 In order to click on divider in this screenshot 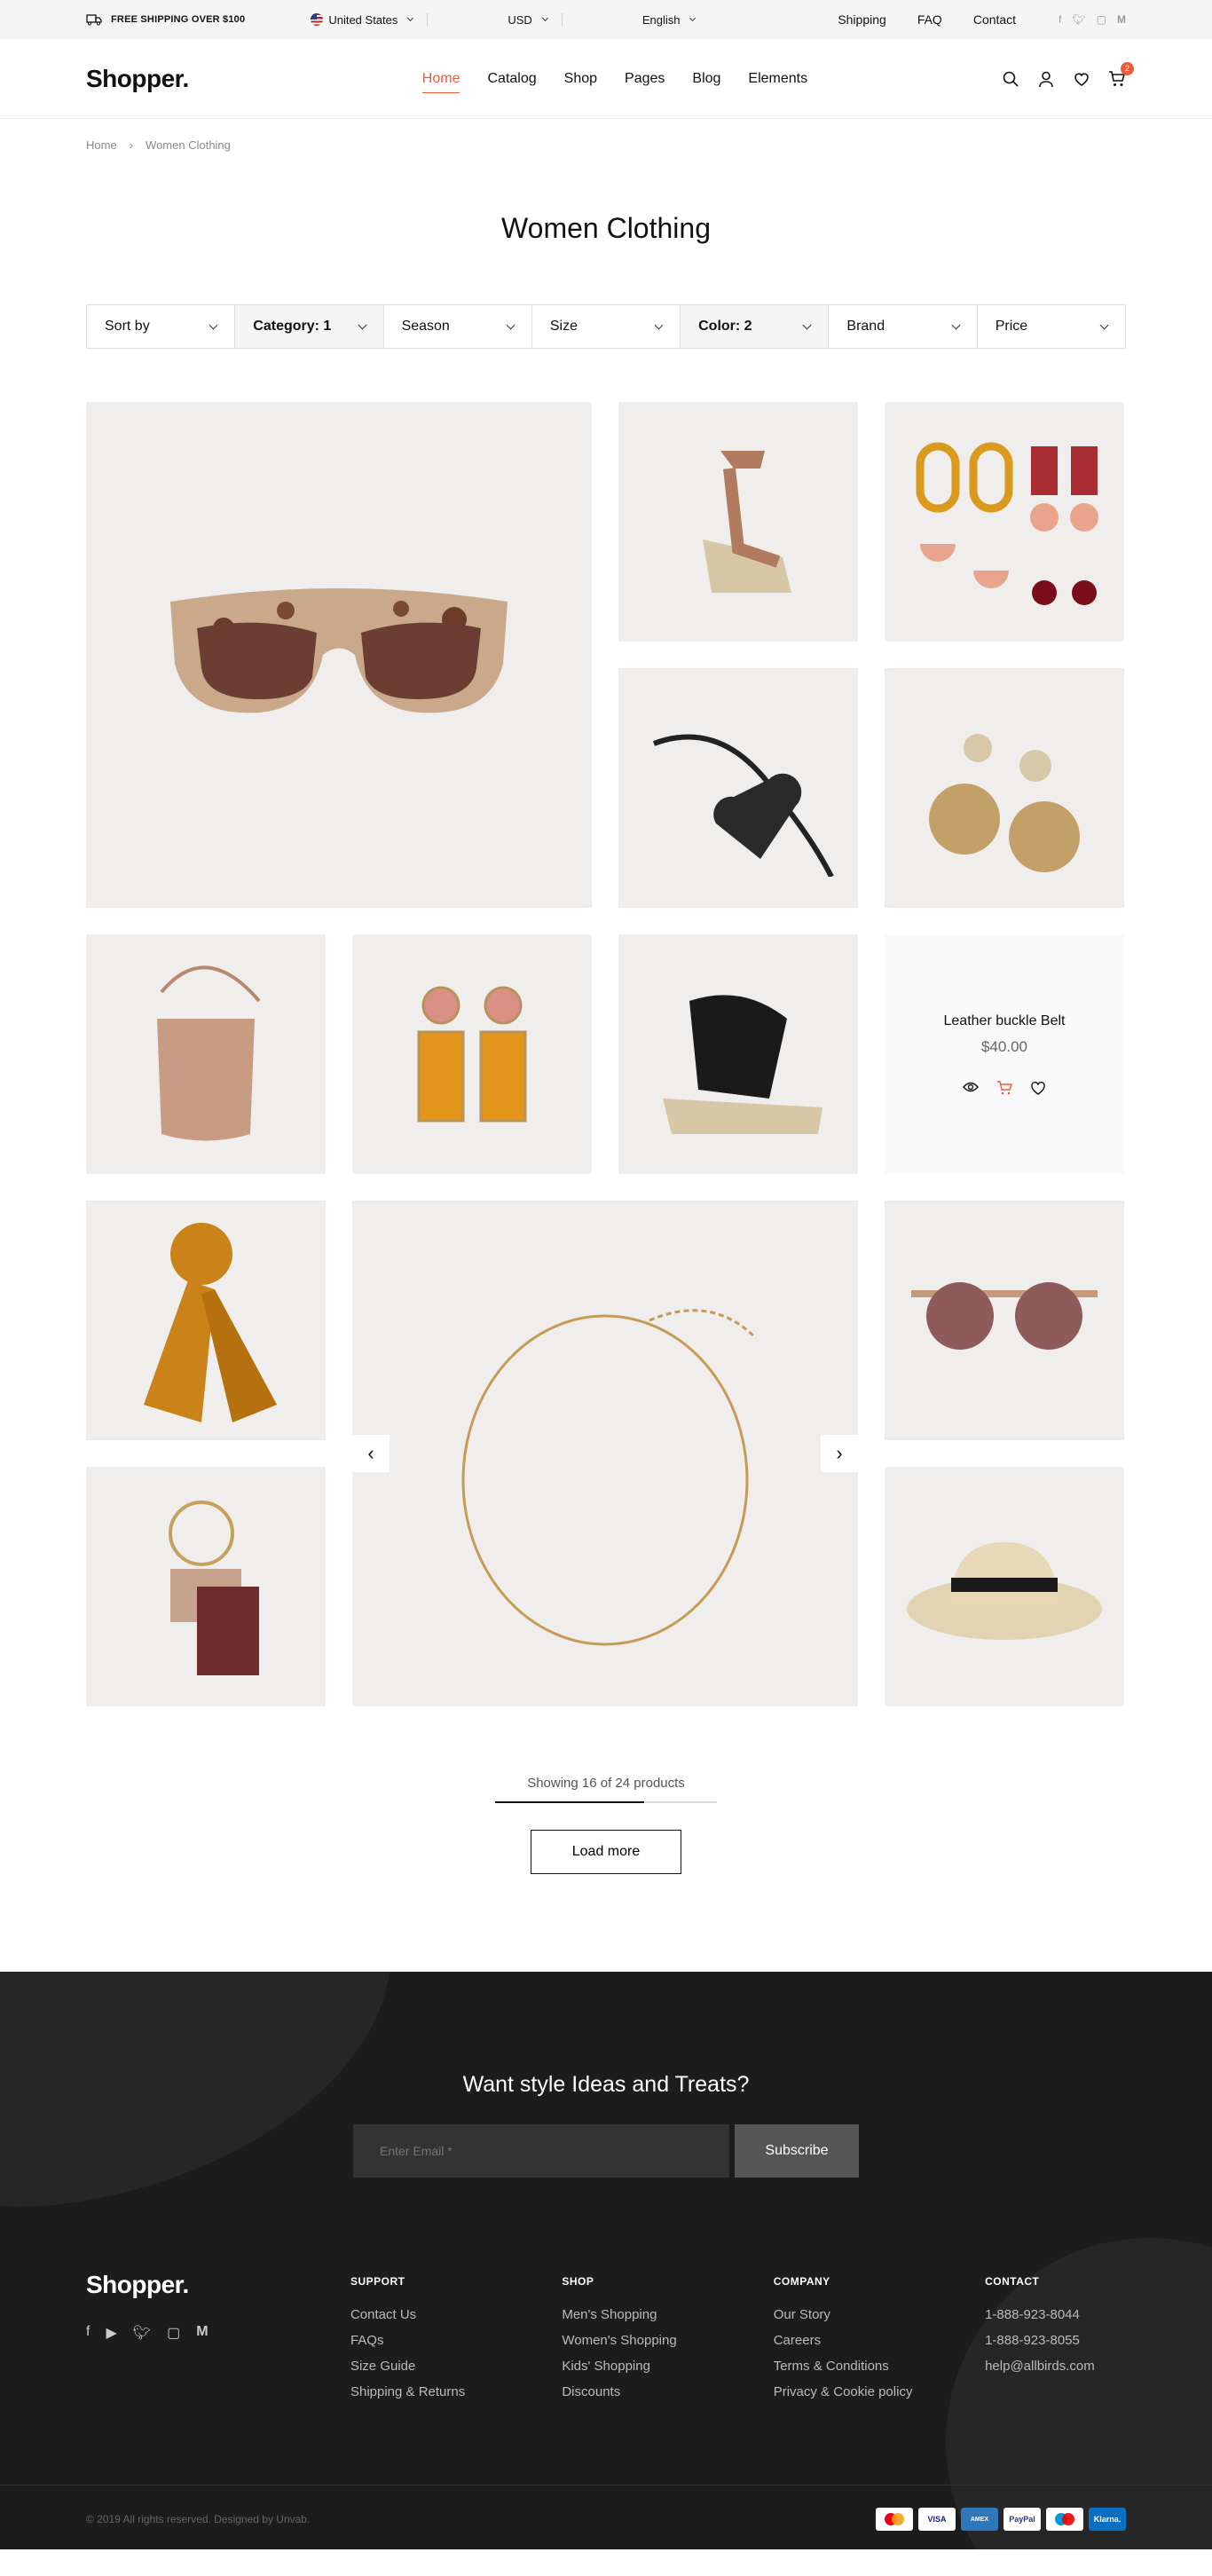, I will do `click(562, 20)`.